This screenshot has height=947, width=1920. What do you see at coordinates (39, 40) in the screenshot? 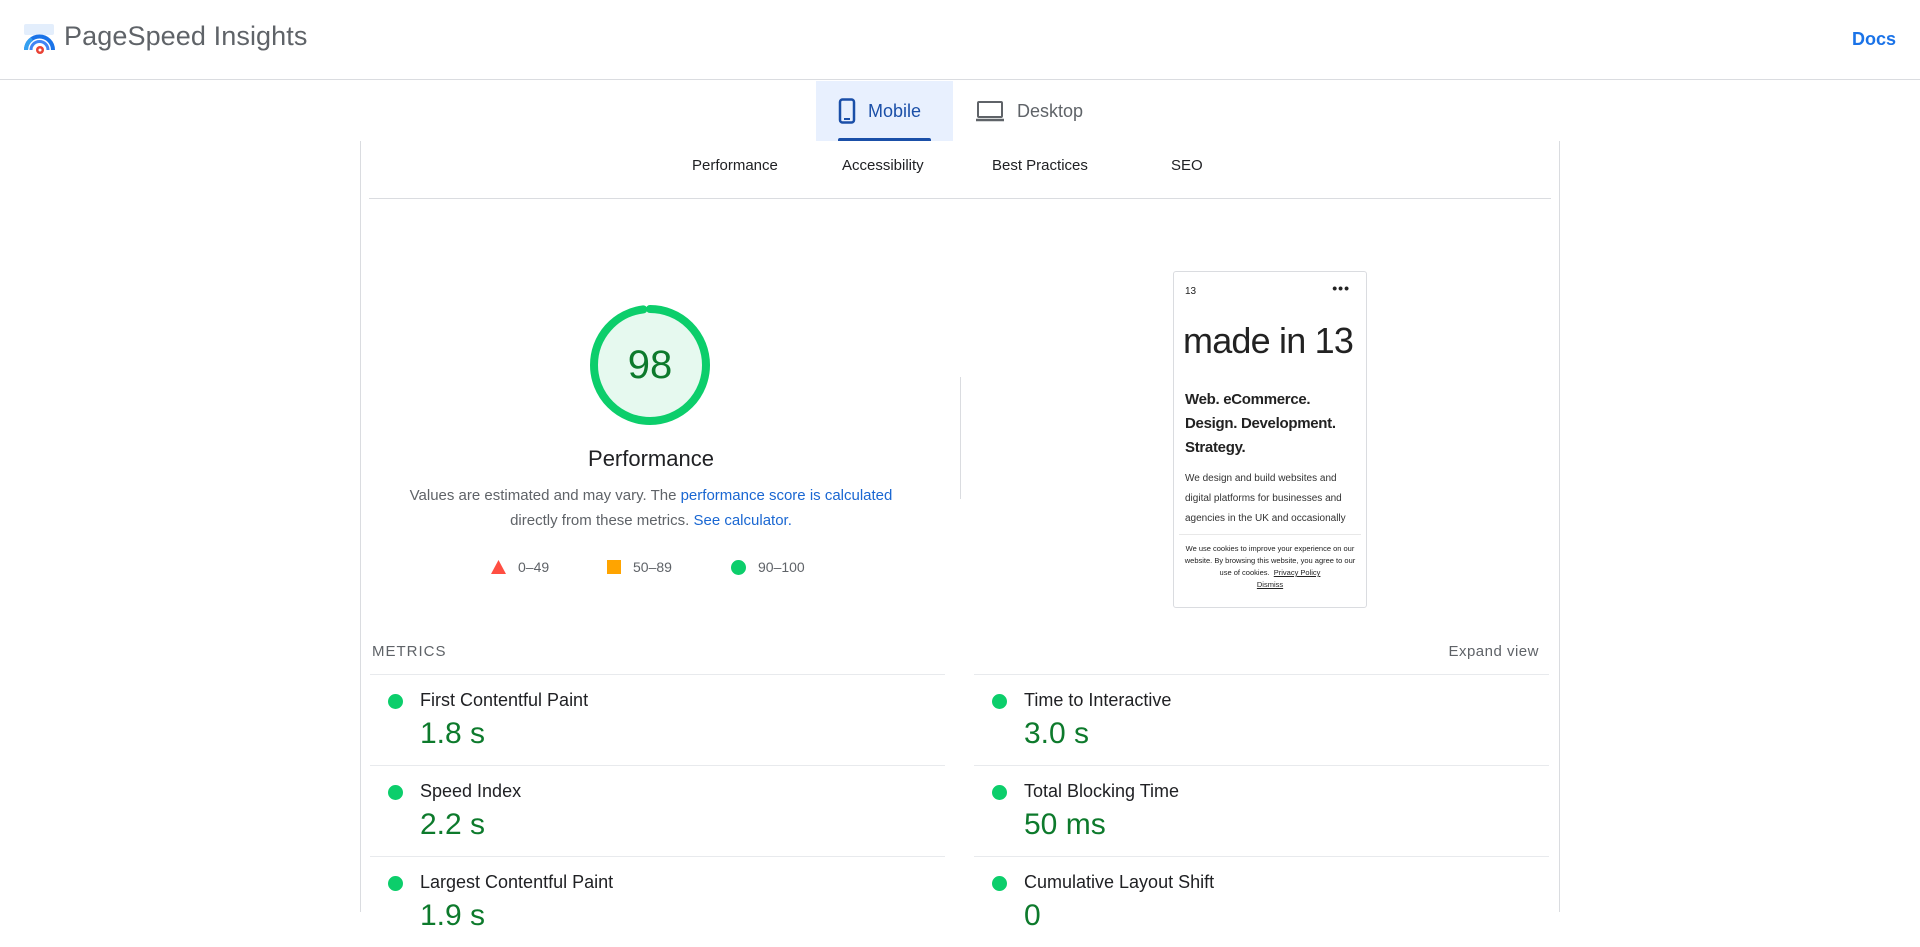
I see `pagespeed-gauge-icon` at bounding box center [39, 40].